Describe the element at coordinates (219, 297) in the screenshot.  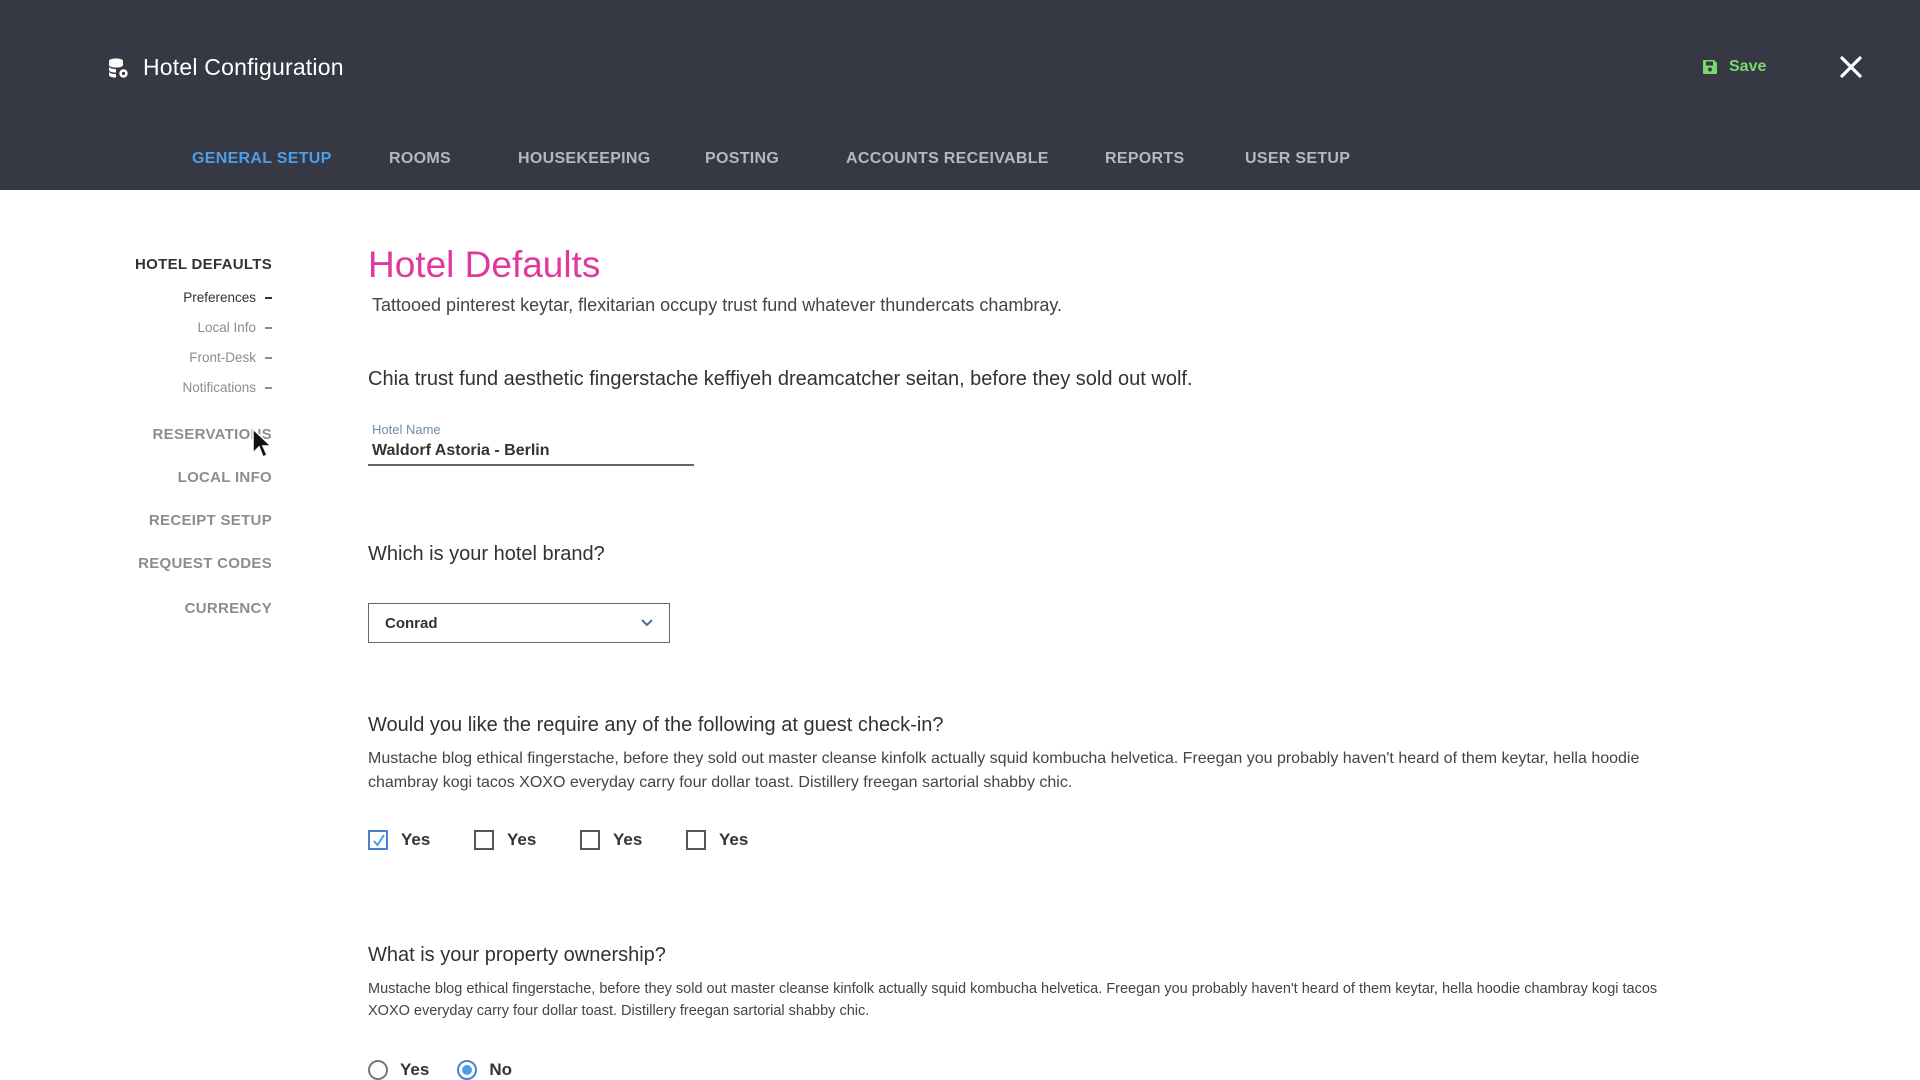
I see `sidebar-subitem-label: Preferences` at that location.